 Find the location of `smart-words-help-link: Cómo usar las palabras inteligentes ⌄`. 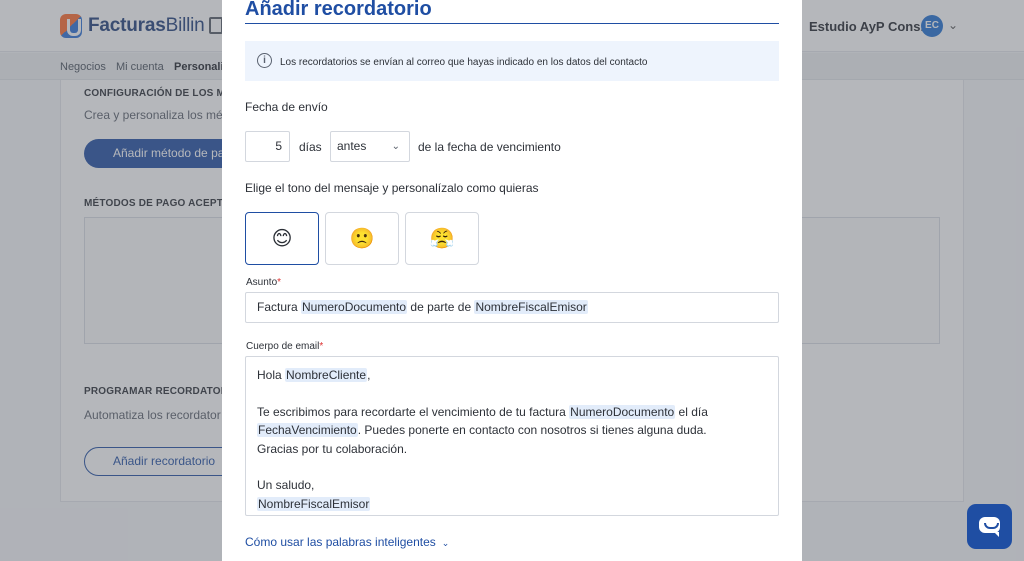

smart-words-help-link: Cómo usar las palabras inteligentes ⌄ is located at coordinates (347, 542).